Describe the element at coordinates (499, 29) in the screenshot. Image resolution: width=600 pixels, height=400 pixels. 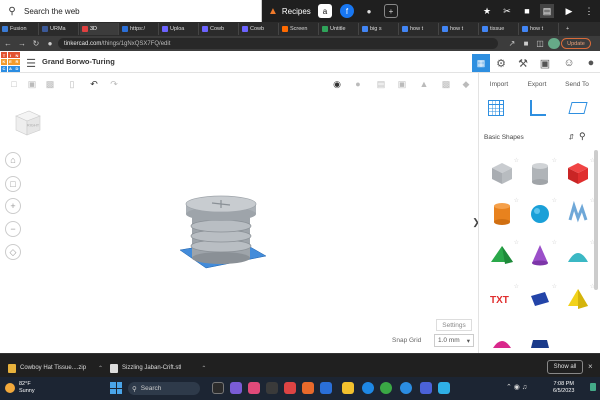
I see `browser-tab: tissue` at that location.